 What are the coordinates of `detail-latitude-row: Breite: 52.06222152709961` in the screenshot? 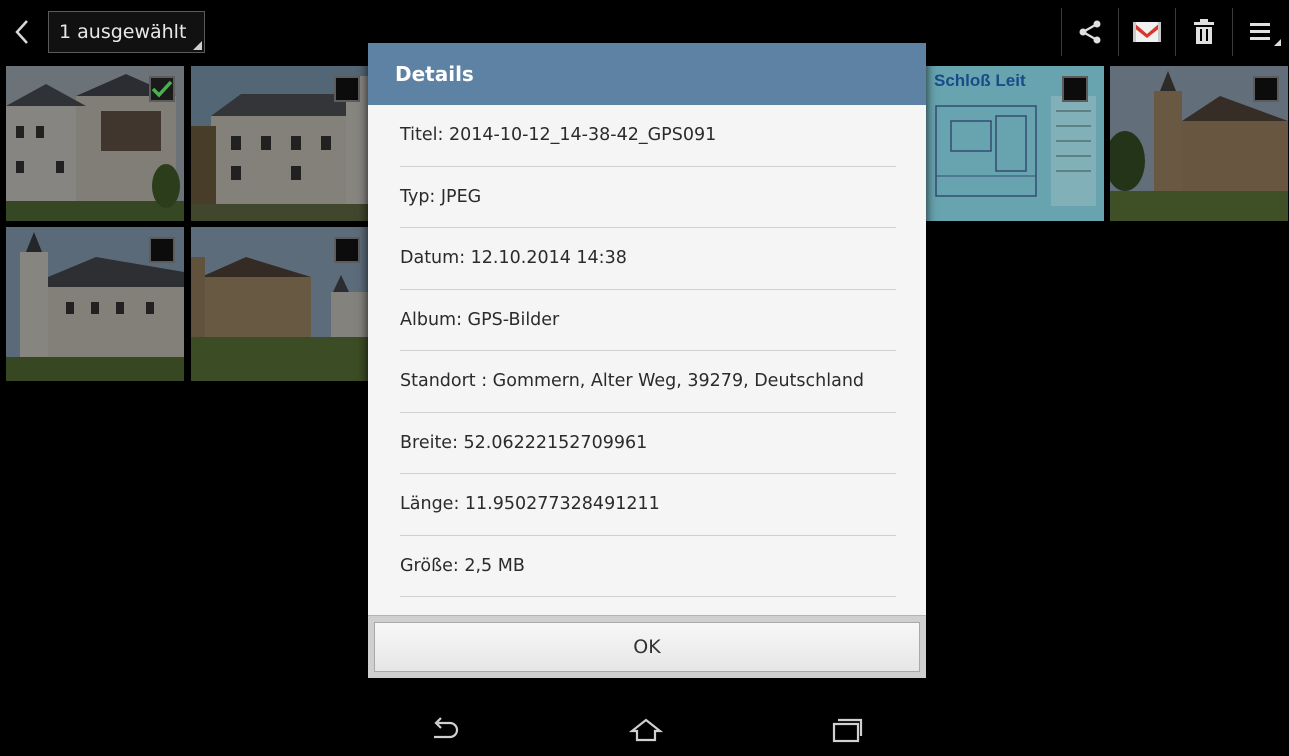 It's located at (648, 443).